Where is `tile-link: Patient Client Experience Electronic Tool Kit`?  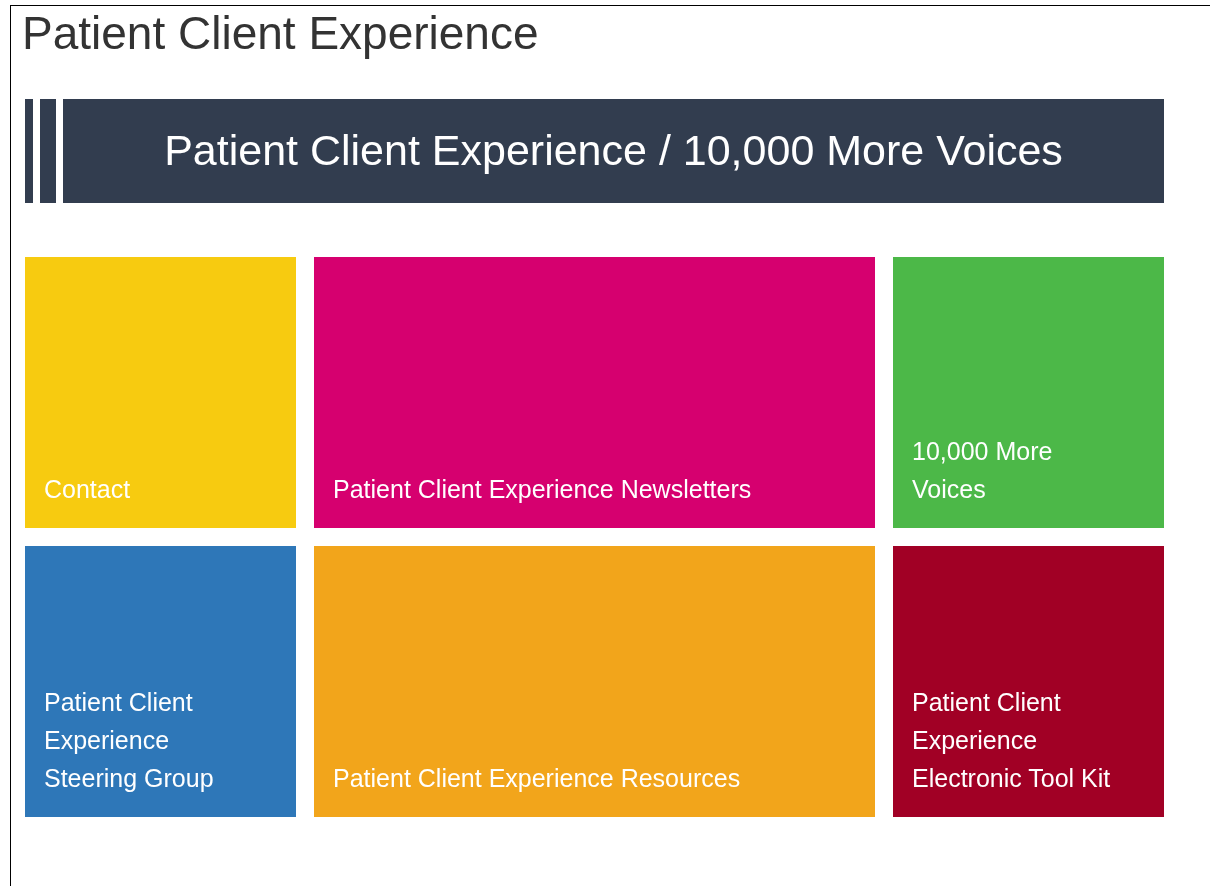 tile-link: Patient Client Experience Electronic Tool Kit is located at coordinates (1028, 681).